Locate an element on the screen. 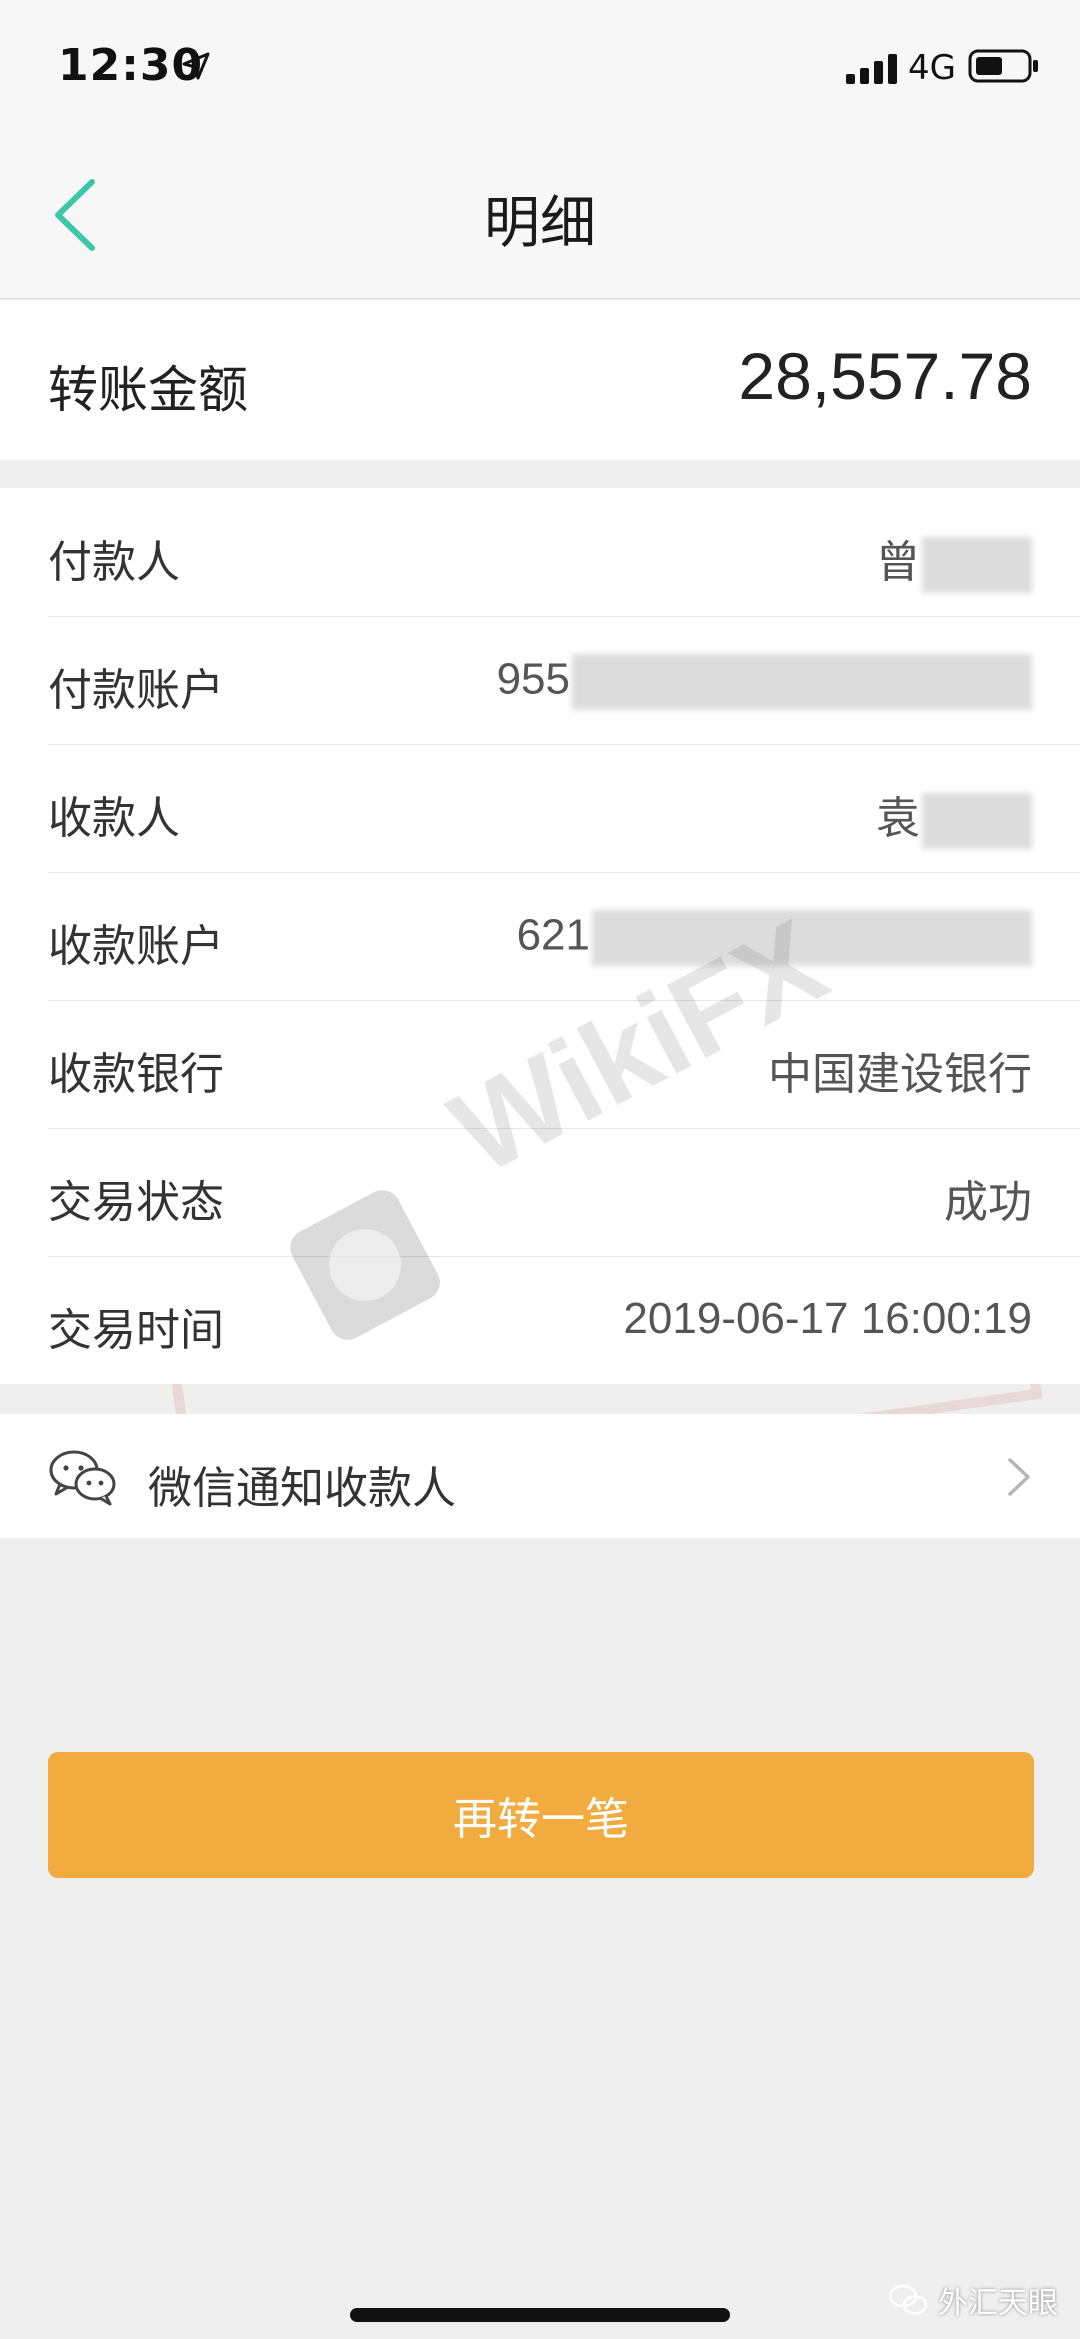 The width and height of the screenshot is (1080, 2339). payer-account-value: 955 is located at coordinates (764, 682).